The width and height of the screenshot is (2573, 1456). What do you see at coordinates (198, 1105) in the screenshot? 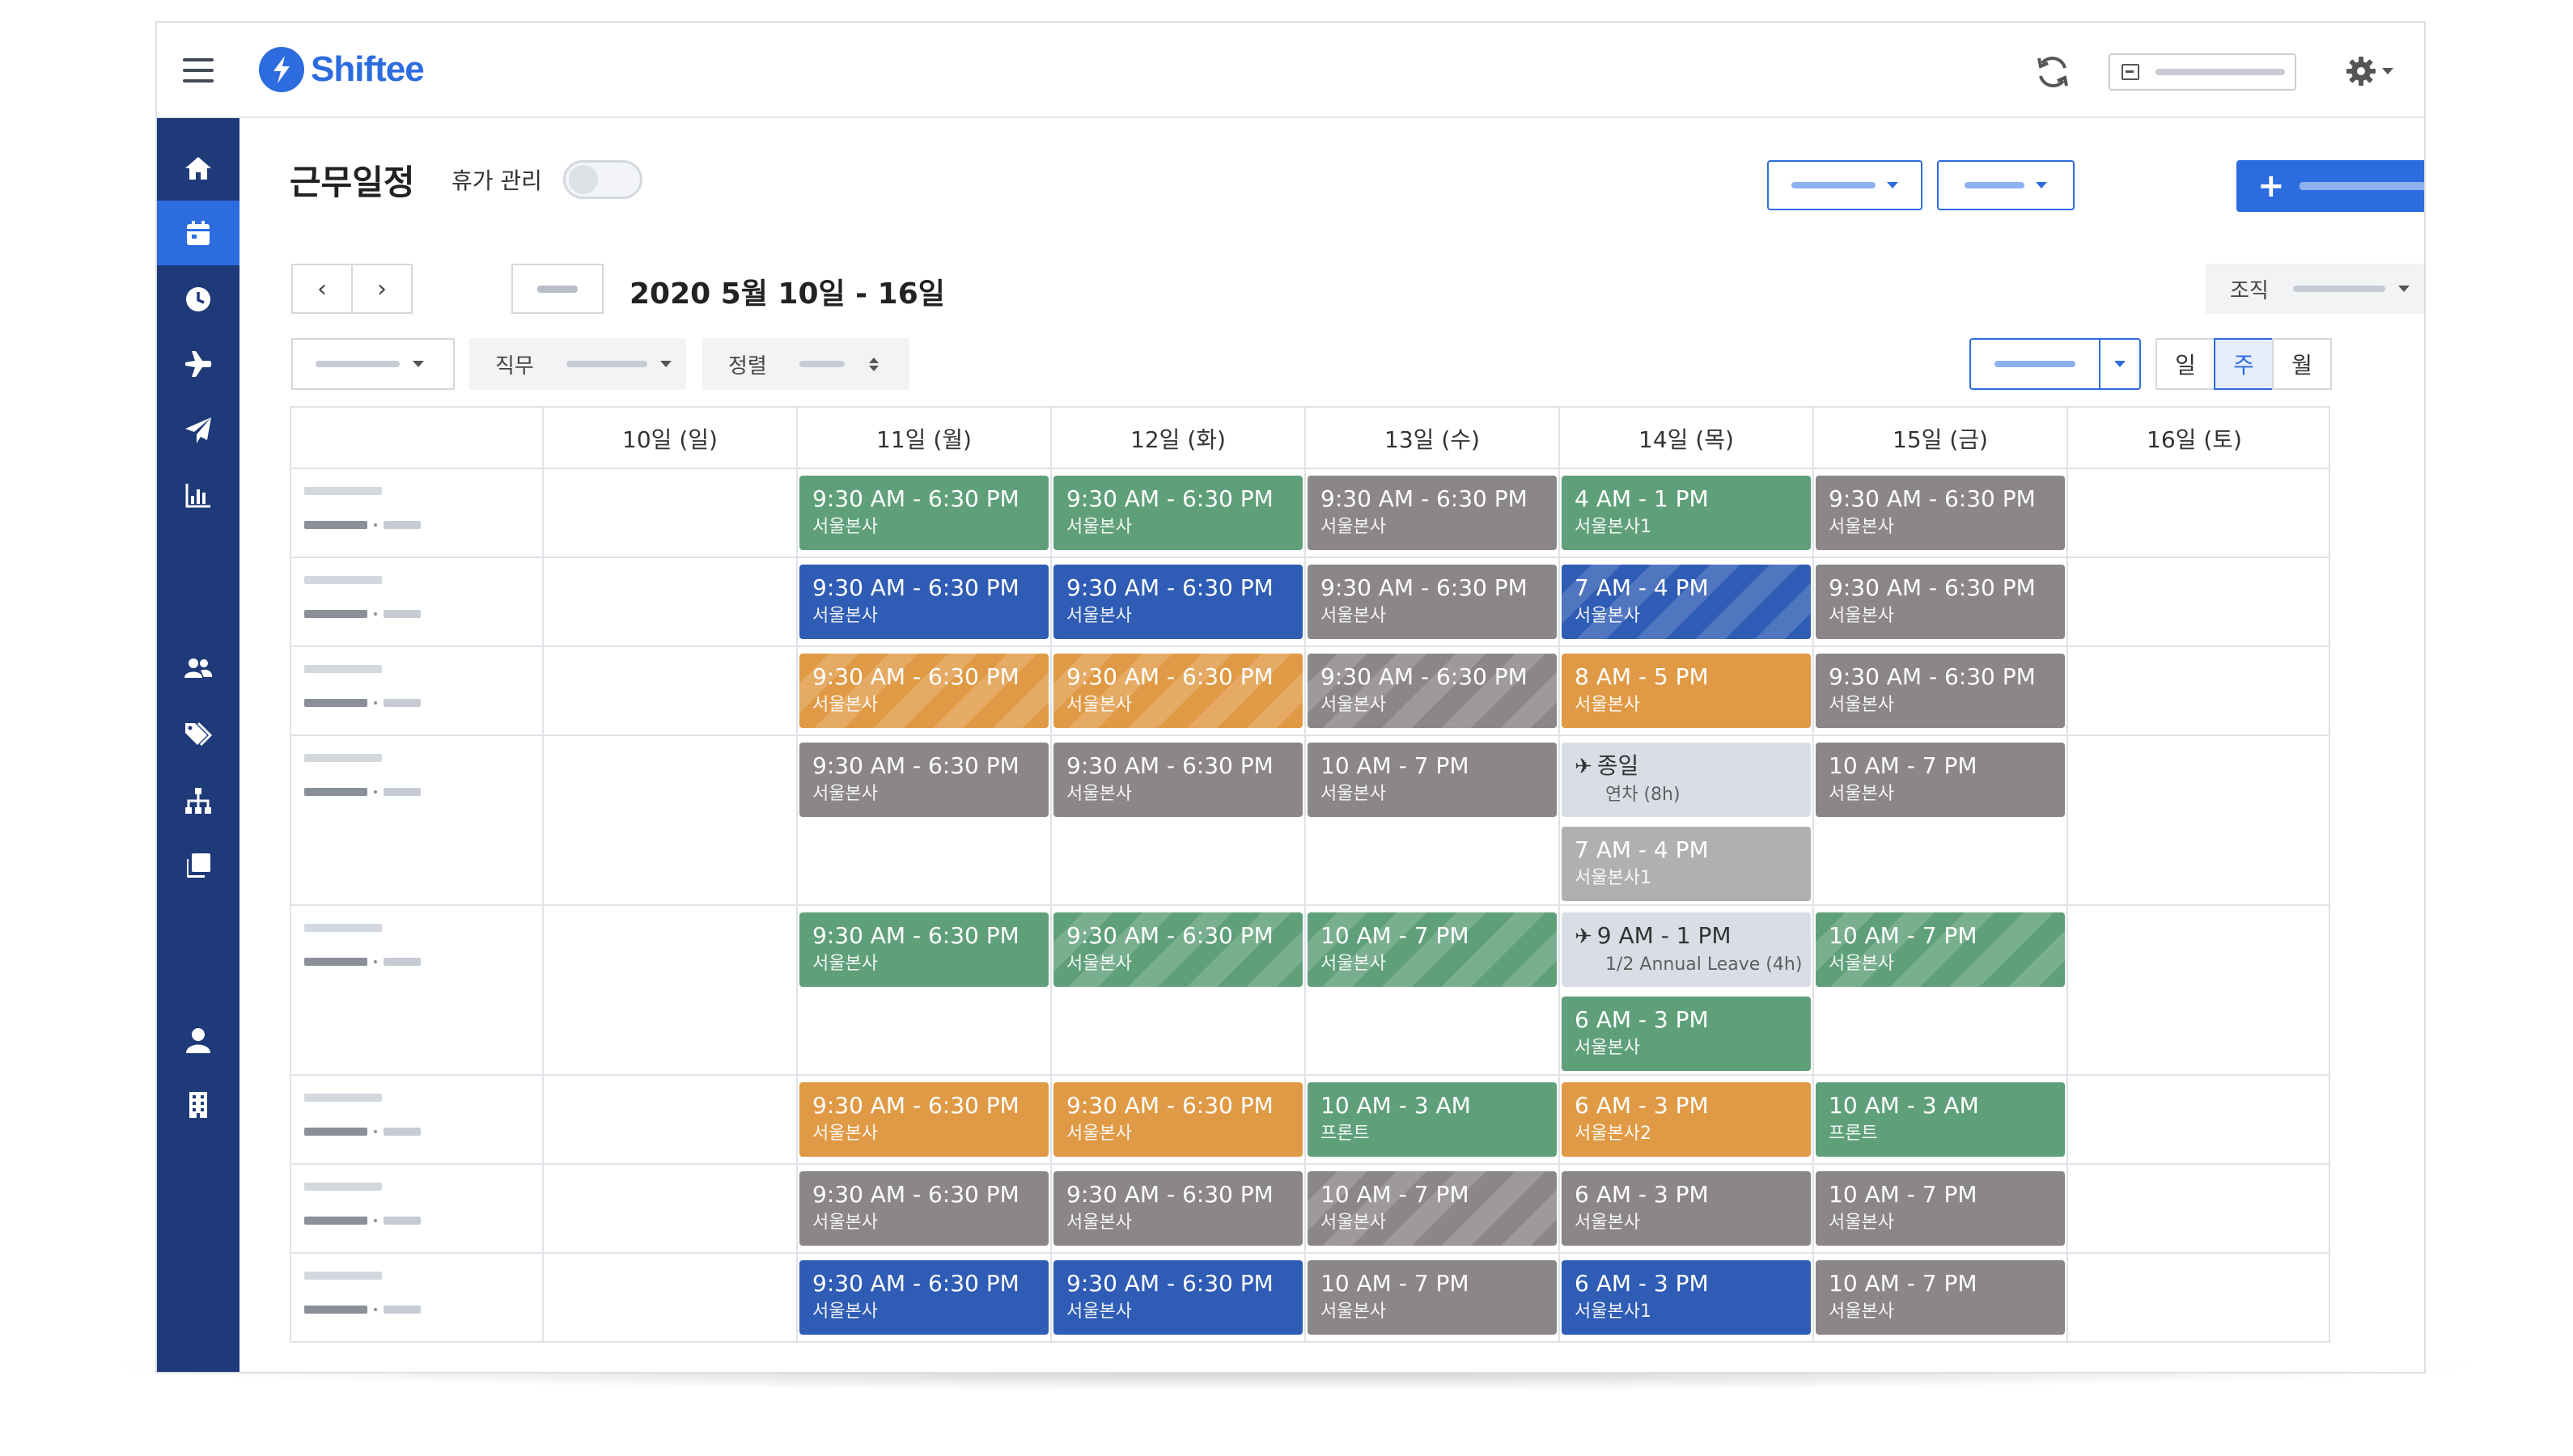
I see `sidebar-item-company` at bounding box center [198, 1105].